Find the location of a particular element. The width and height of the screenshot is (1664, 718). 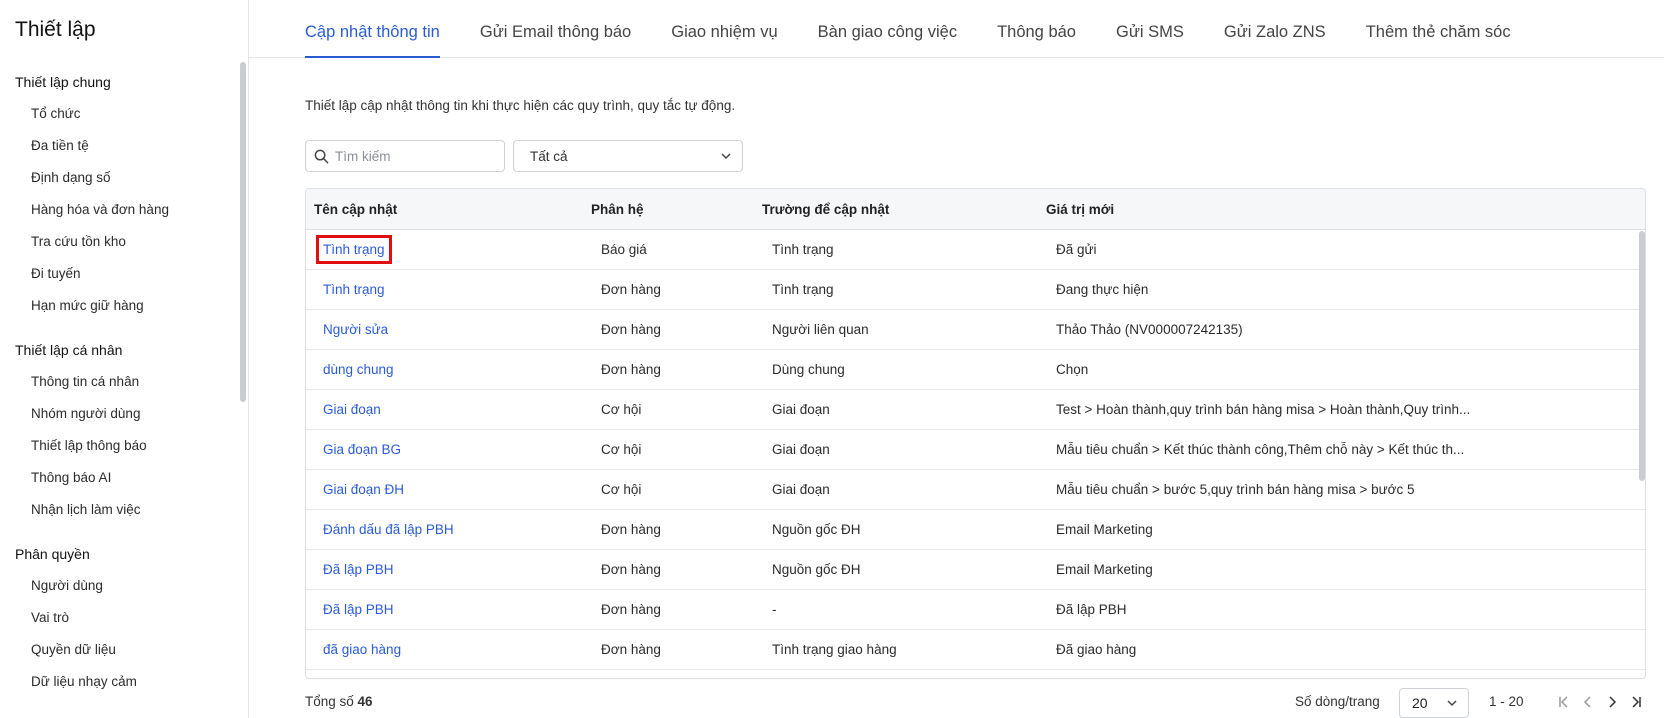

sidebar-item-sensitive-data: Dữ liệu nhạy cảm is located at coordinates (119, 682).